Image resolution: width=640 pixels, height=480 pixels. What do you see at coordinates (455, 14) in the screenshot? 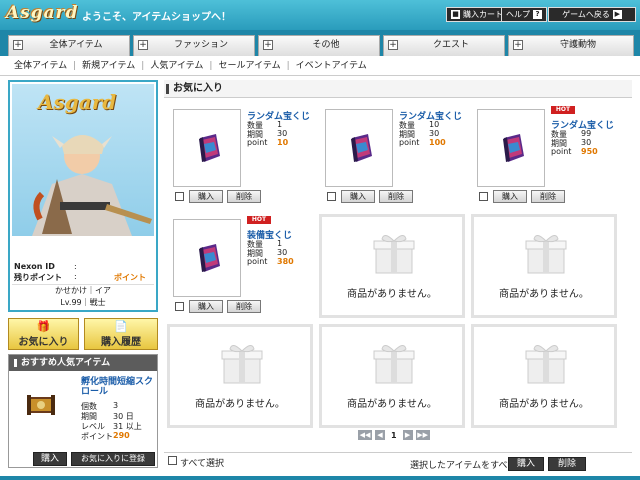
I see `cart-icon: ■` at bounding box center [455, 14].